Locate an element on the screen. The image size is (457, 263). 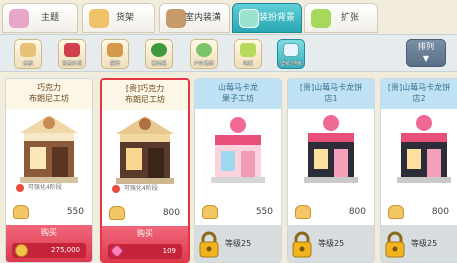
item-name: [贵]山莓马卡龙饼 店2 is located at coordinates (419, 94).